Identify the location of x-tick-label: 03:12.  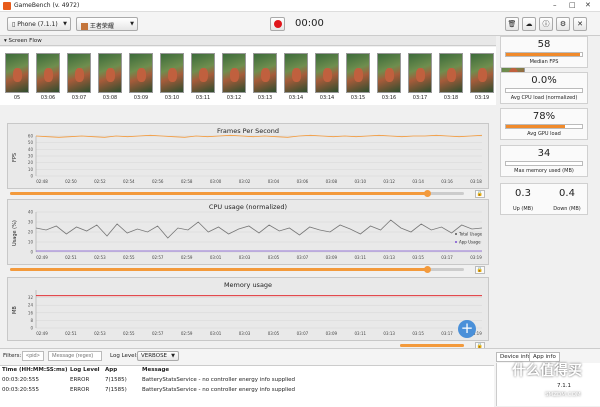
(389, 181).